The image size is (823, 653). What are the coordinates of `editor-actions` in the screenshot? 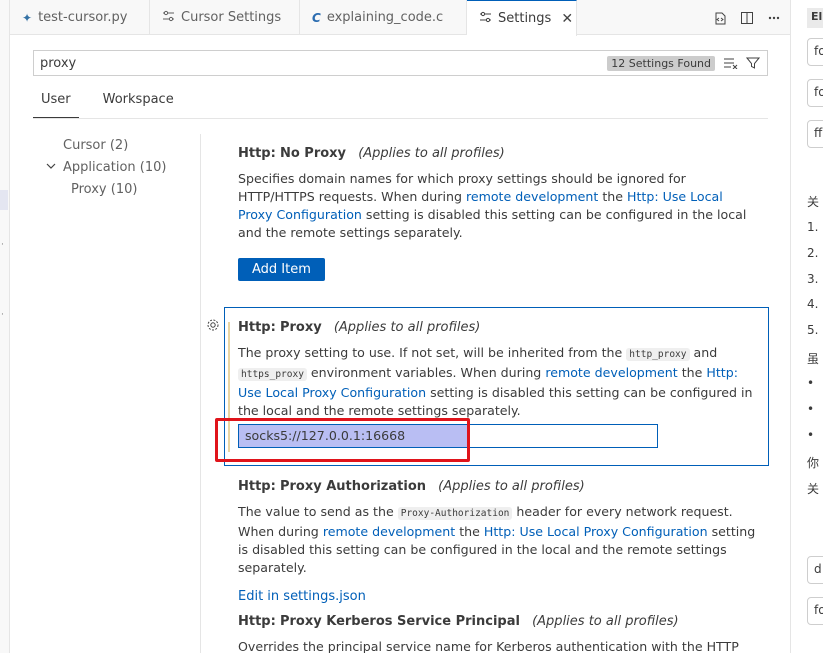 It's located at (747, 17).